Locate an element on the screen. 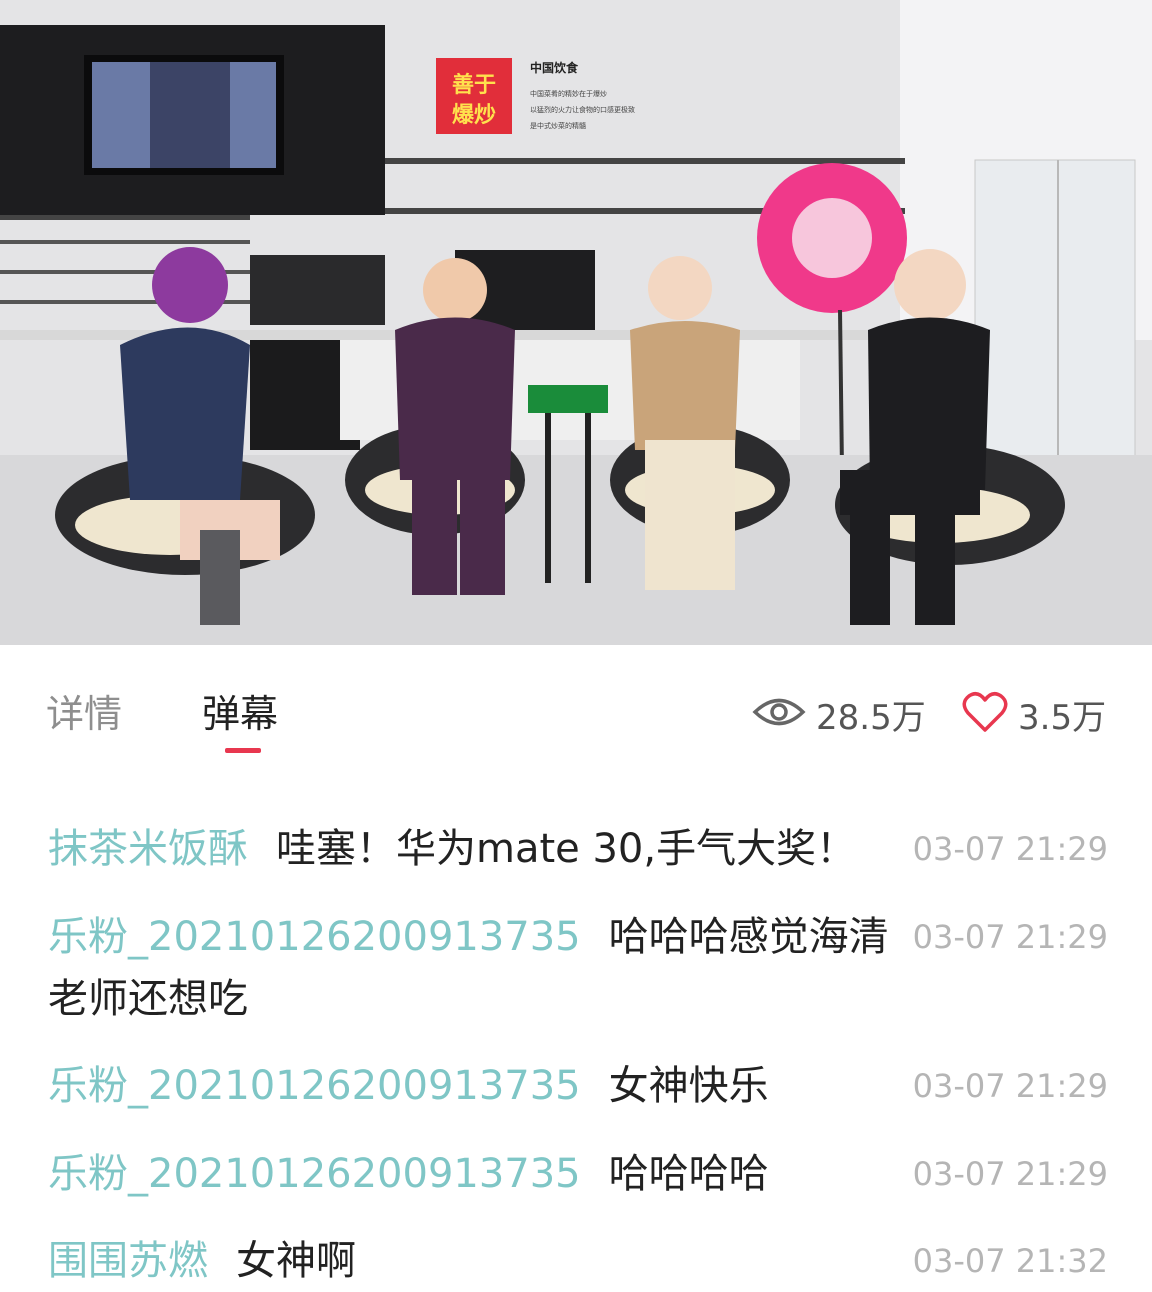 This screenshot has width=1152, height=1292. list-item: 围围苏燃 女神啊 03-07 21:32 is located at coordinates (578, 1261).